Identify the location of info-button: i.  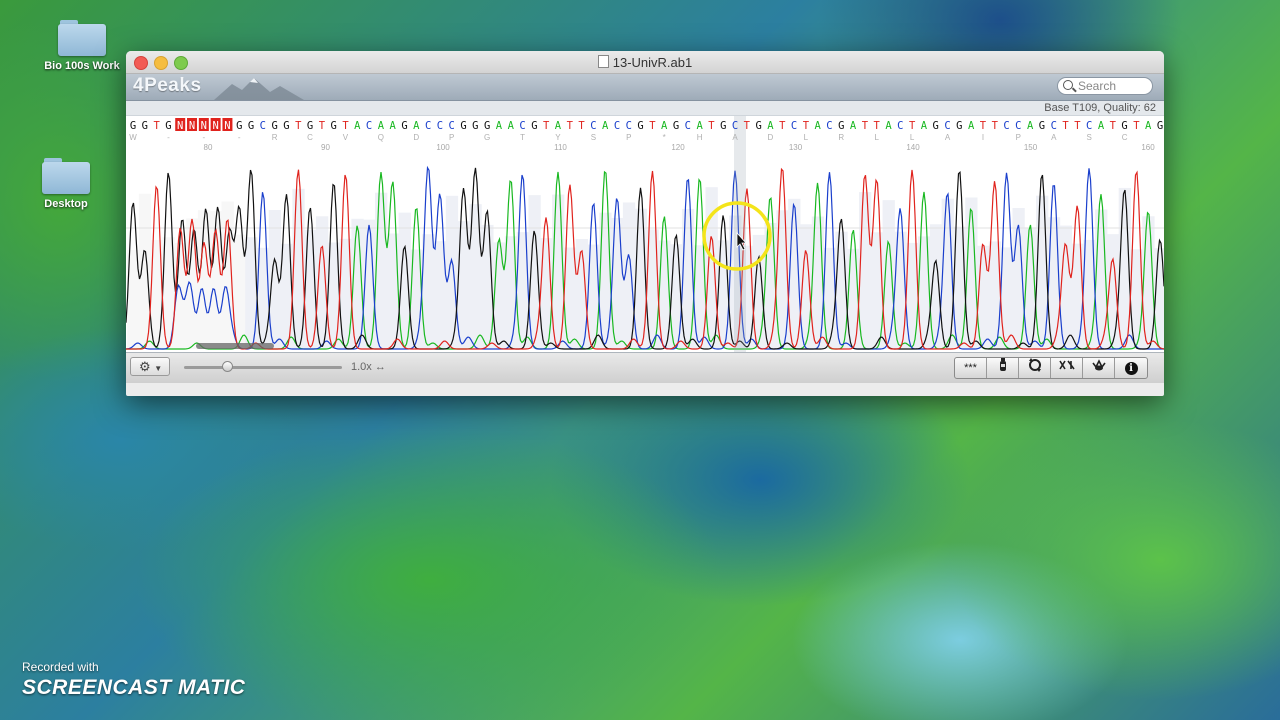
(1131, 368).